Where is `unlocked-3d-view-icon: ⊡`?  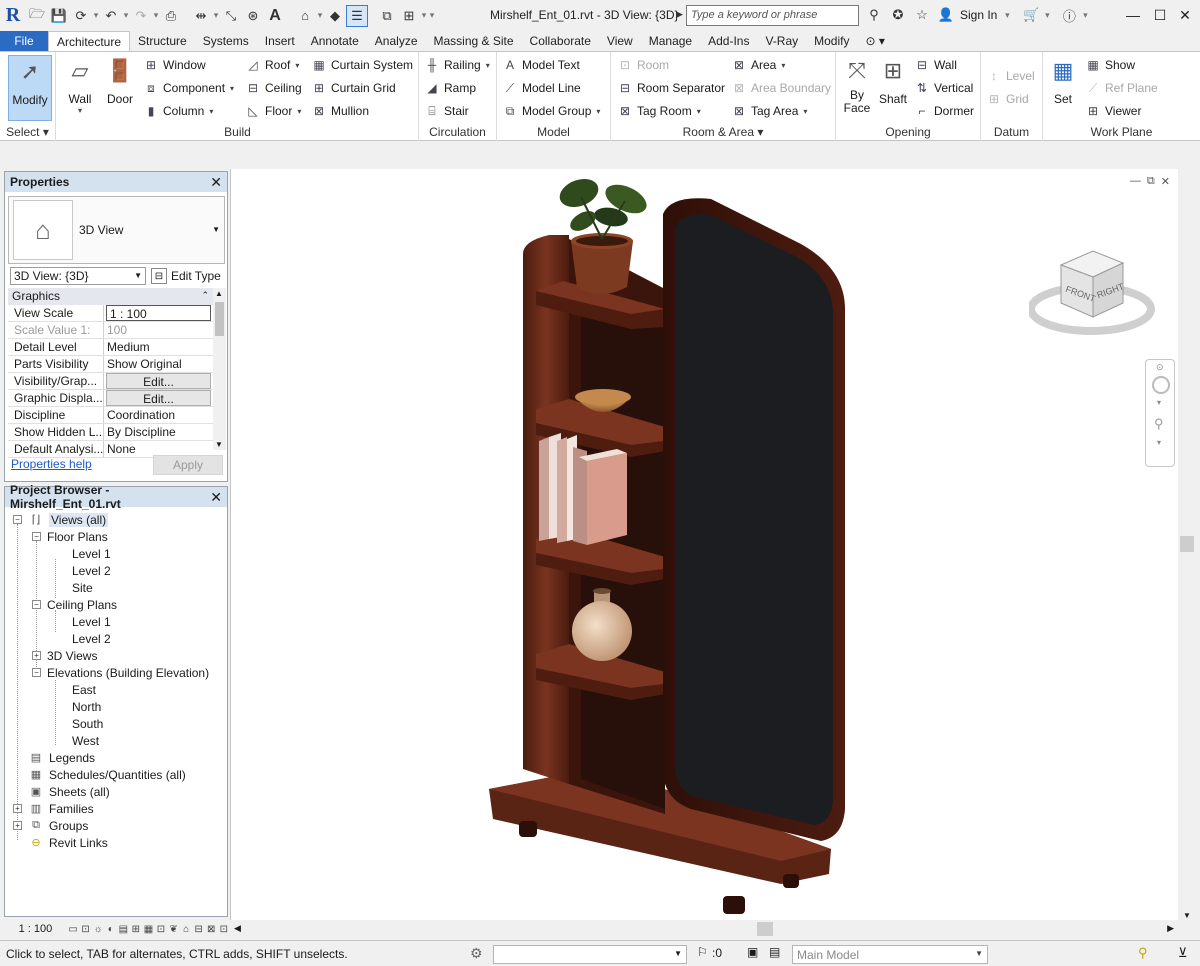 unlocked-3d-view-icon: ⊡ is located at coordinates (161, 929).